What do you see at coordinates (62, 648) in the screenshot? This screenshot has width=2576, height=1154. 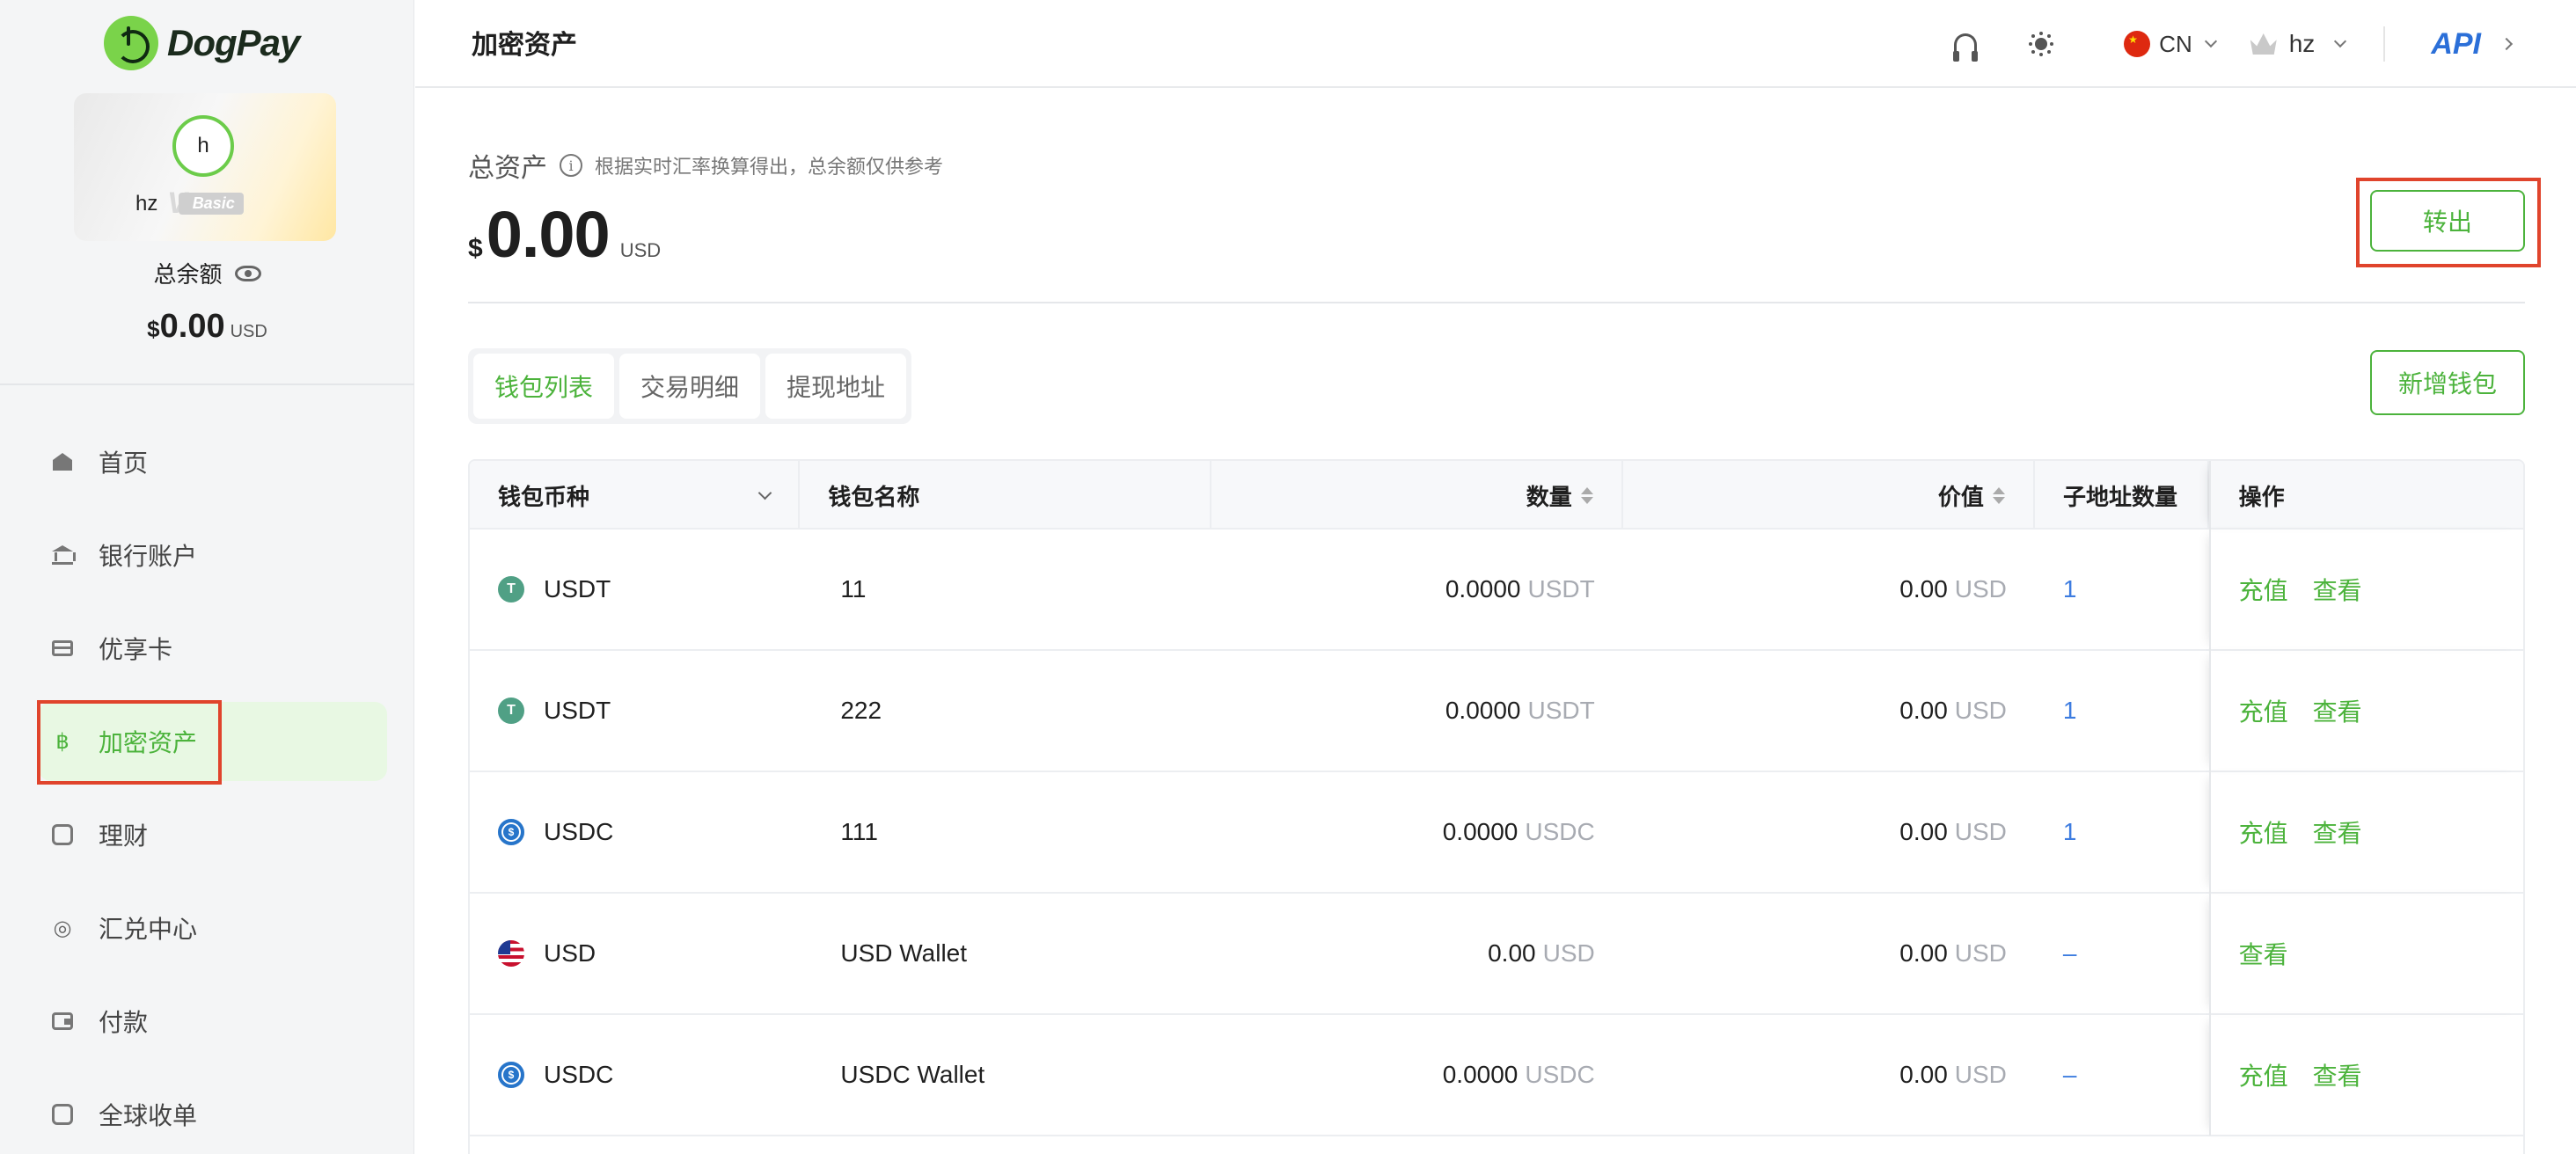 I see `card-icon` at bounding box center [62, 648].